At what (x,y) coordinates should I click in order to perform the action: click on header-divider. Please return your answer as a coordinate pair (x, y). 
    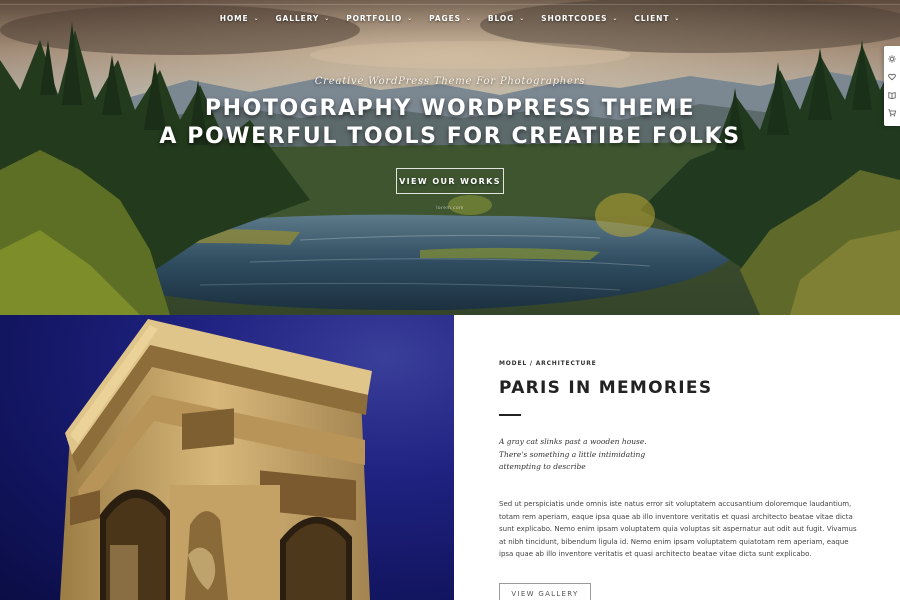
    Looking at the image, I should click on (450, 4).